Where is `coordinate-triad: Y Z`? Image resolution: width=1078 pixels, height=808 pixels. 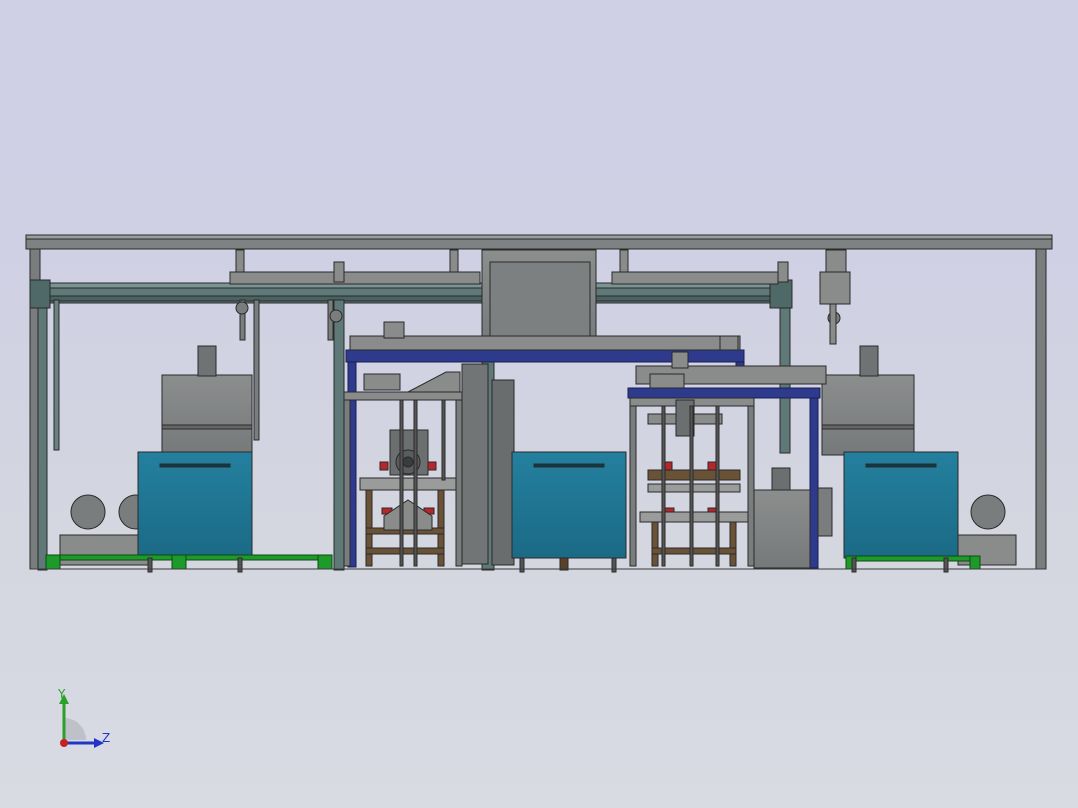
coordinate-triad: Y Z is located at coordinates (85, 725).